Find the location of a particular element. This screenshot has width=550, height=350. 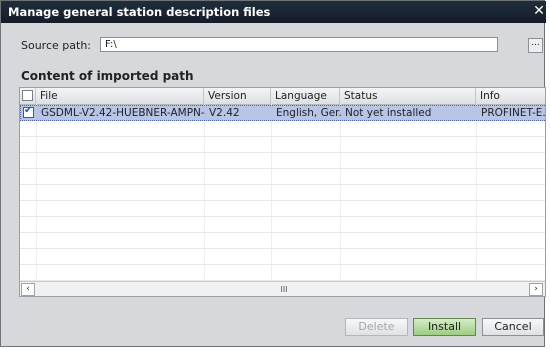

install-button: Install is located at coordinates (444, 327).